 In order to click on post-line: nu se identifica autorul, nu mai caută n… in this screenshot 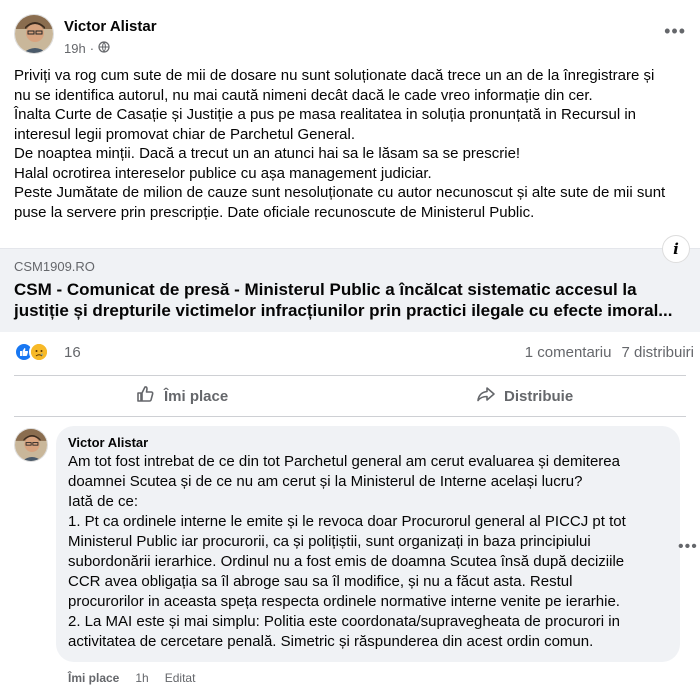, I will do `click(303, 95)`.